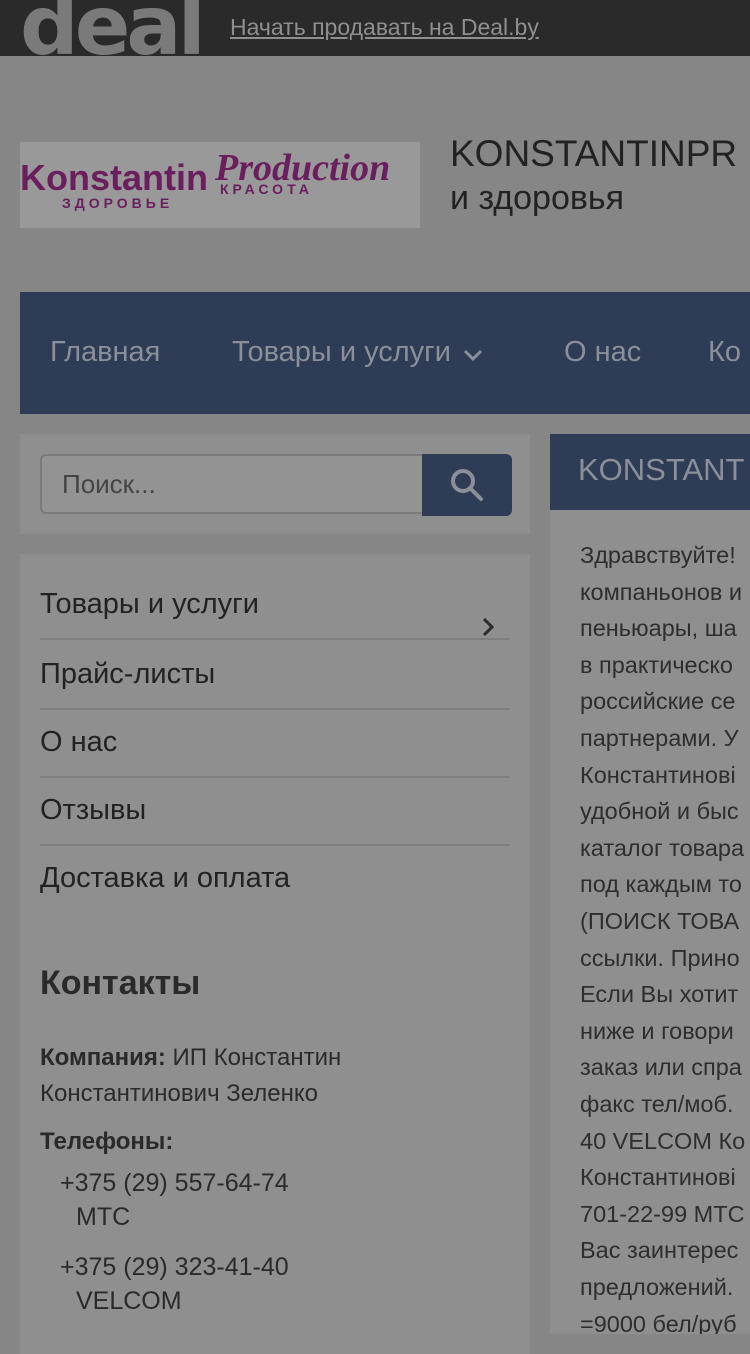 The width and height of the screenshot is (750, 1354). I want to click on sidebar-item-delivery: Доставка и оплата, so click(275, 878).